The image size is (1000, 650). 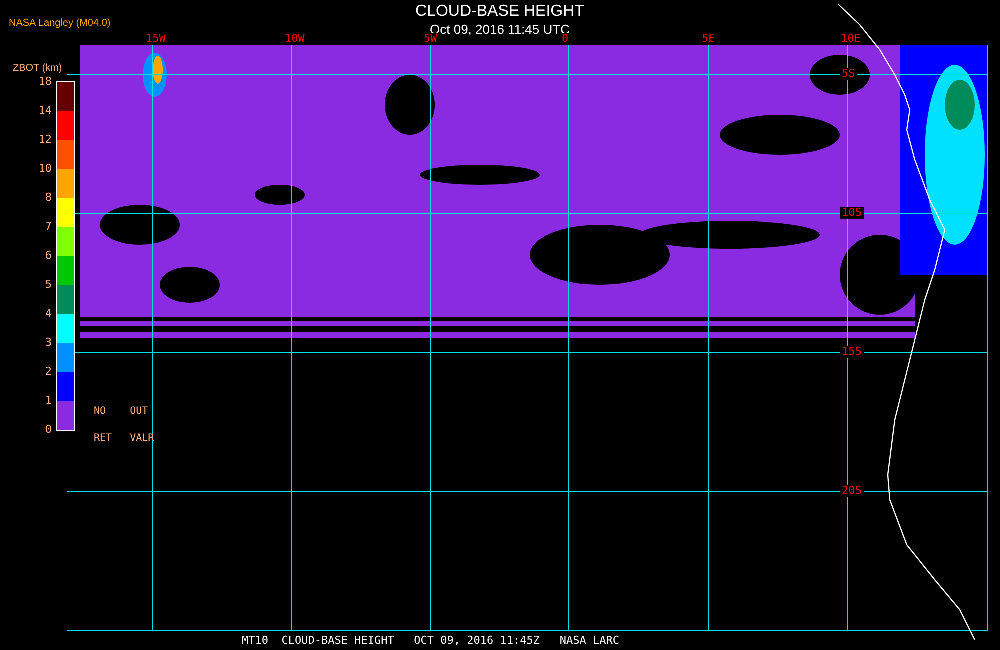 What do you see at coordinates (709, 39) in the screenshot?
I see `longitude-label: 5E` at bounding box center [709, 39].